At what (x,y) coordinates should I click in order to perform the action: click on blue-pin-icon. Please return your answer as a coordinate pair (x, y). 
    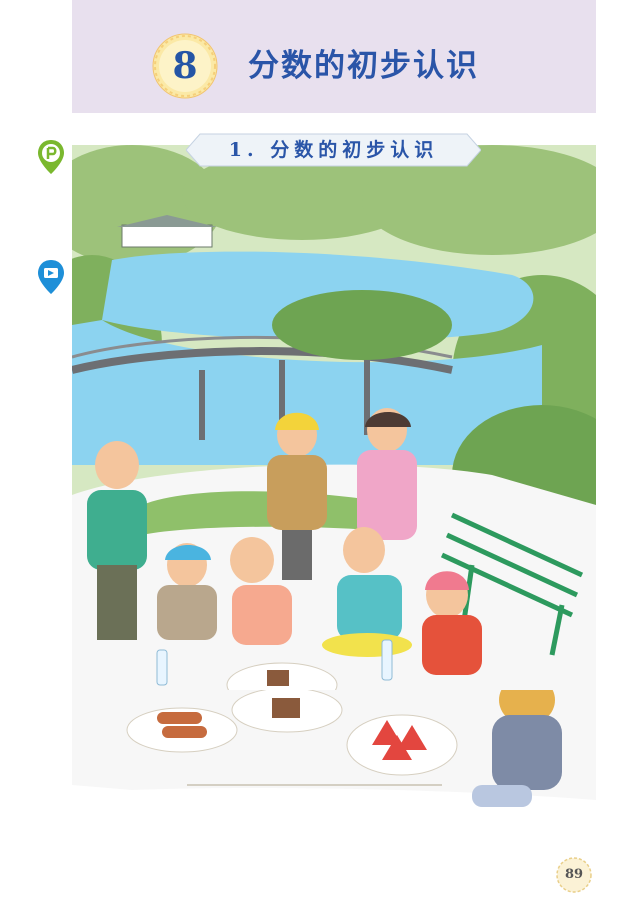
    Looking at the image, I should click on (51, 278).